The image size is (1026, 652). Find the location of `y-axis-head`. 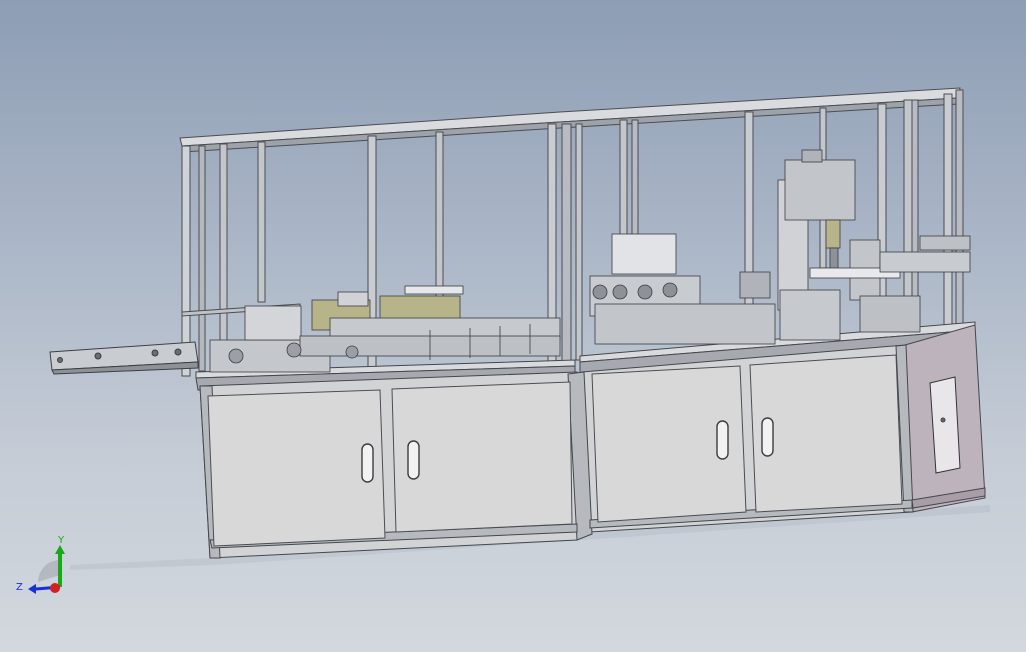

y-axis-head is located at coordinates (60, 549).